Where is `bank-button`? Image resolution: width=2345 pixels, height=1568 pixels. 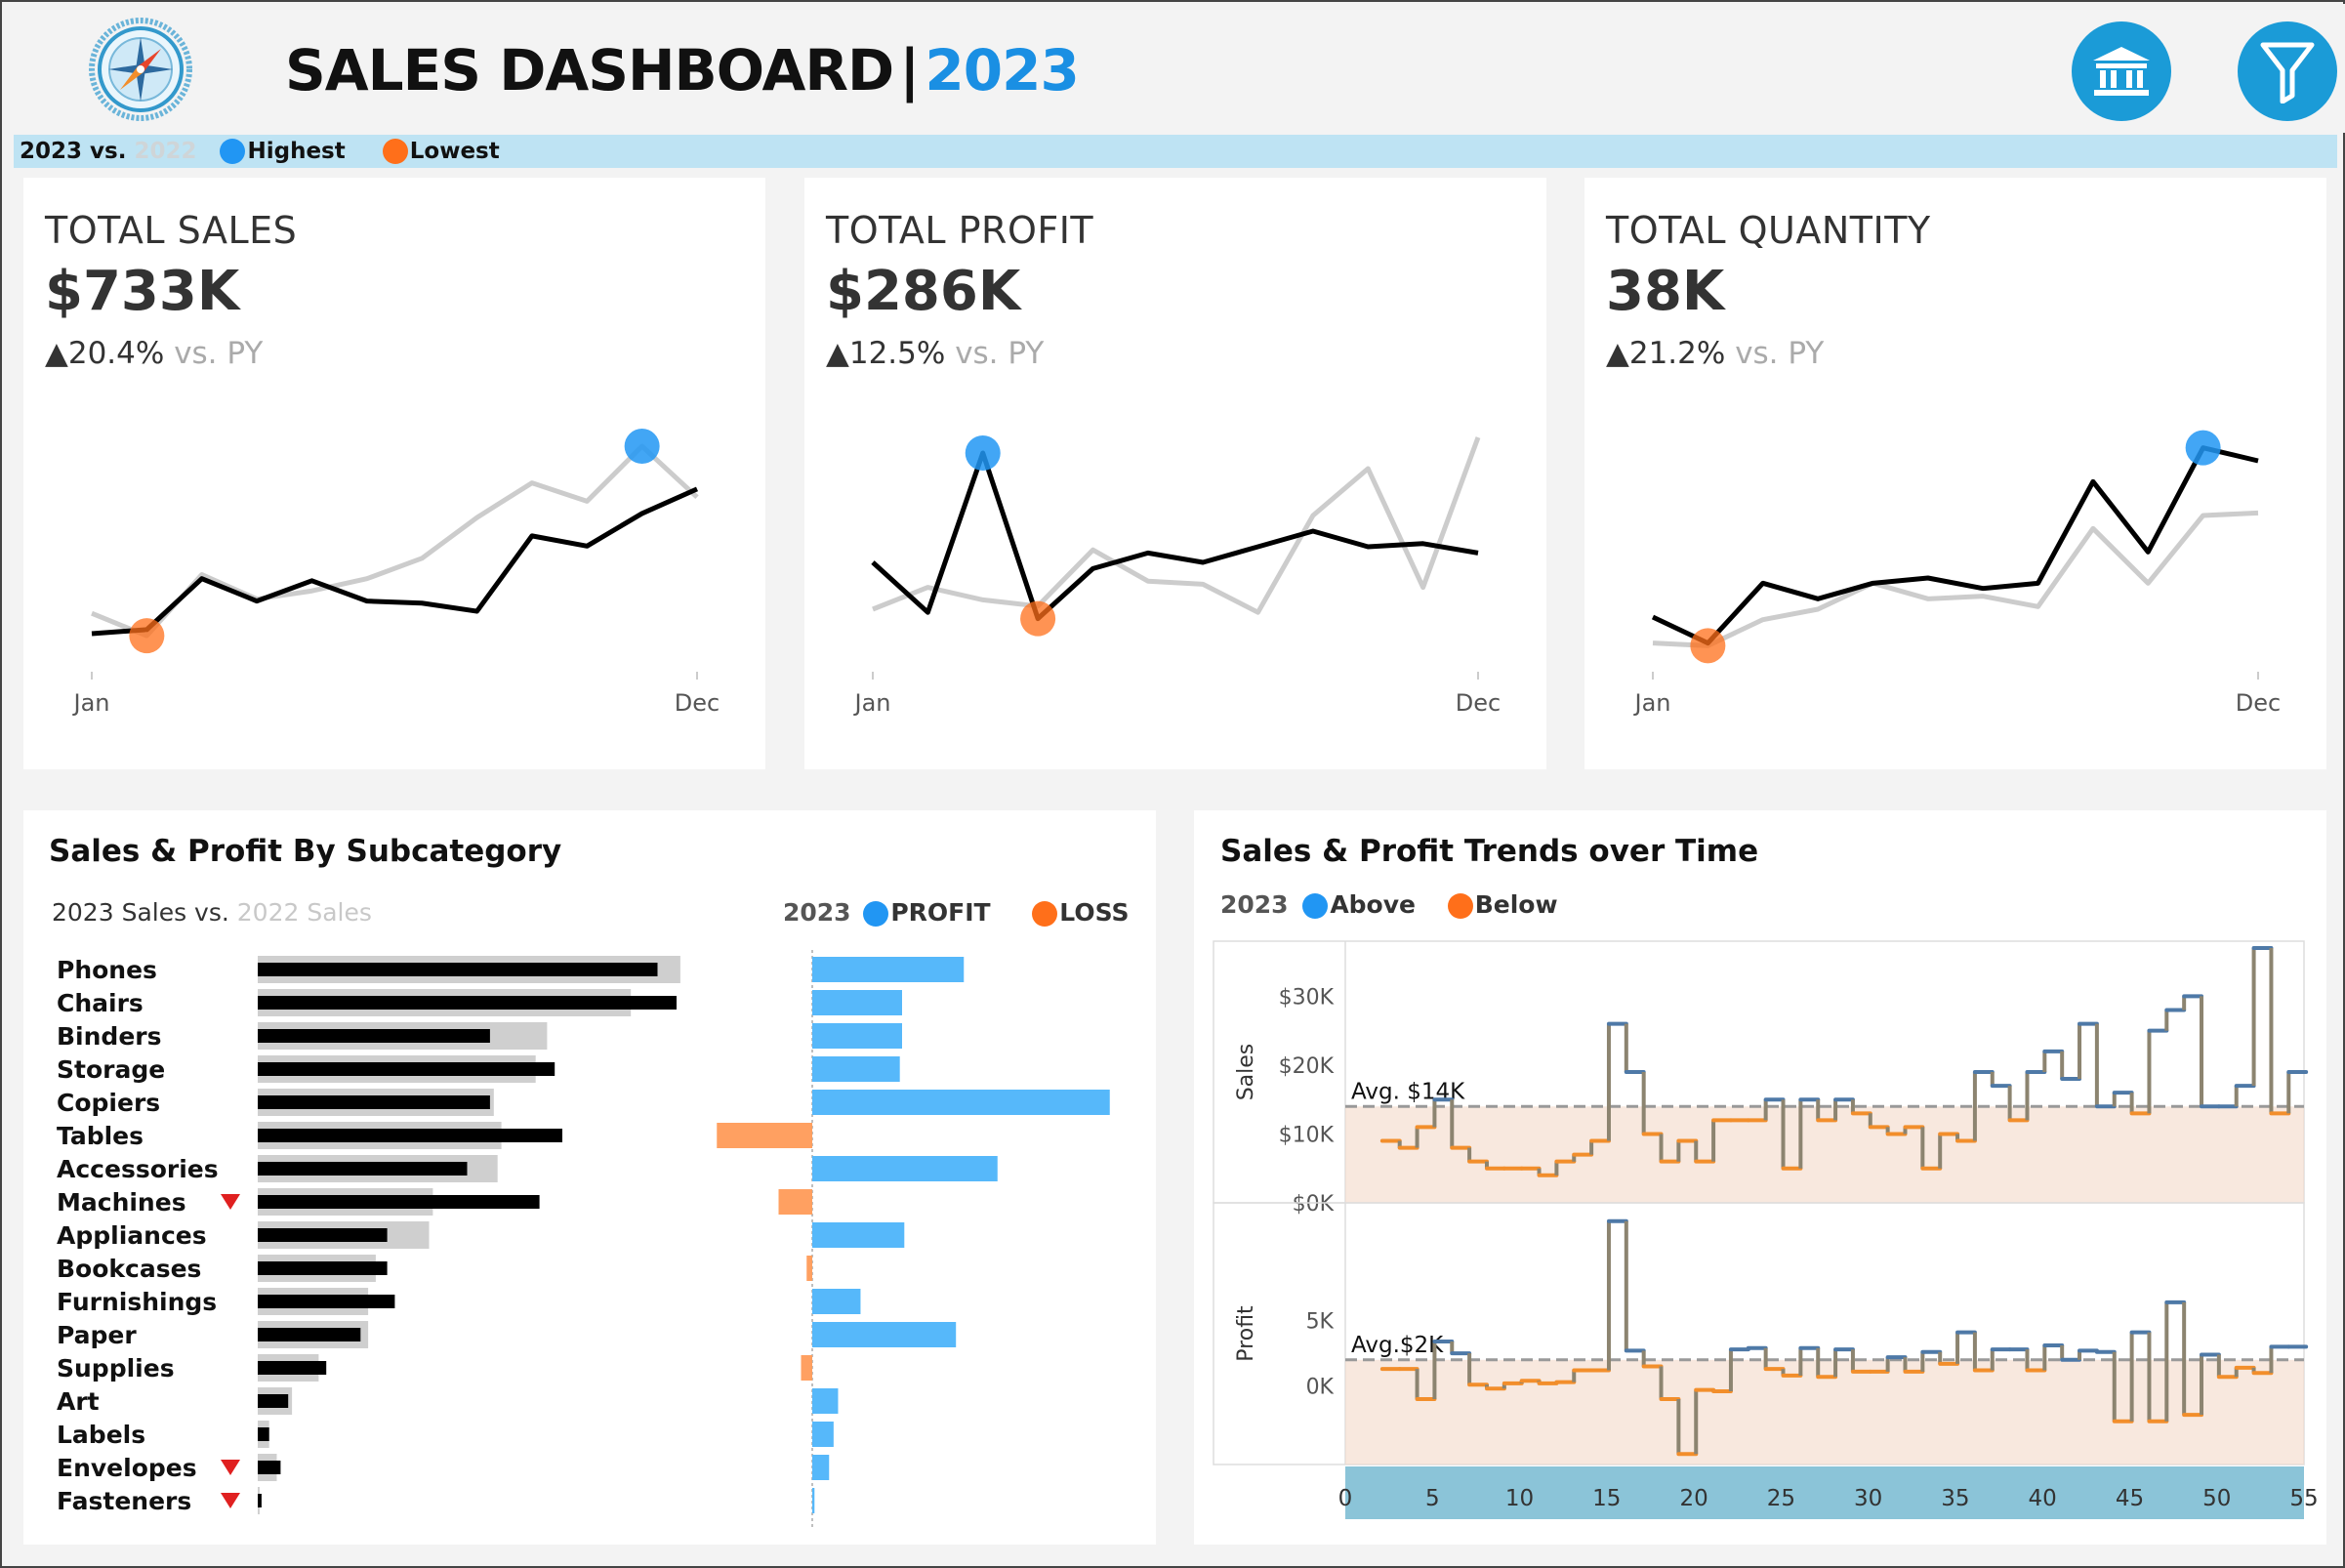
bank-button is located at coordinates (2121, 71).